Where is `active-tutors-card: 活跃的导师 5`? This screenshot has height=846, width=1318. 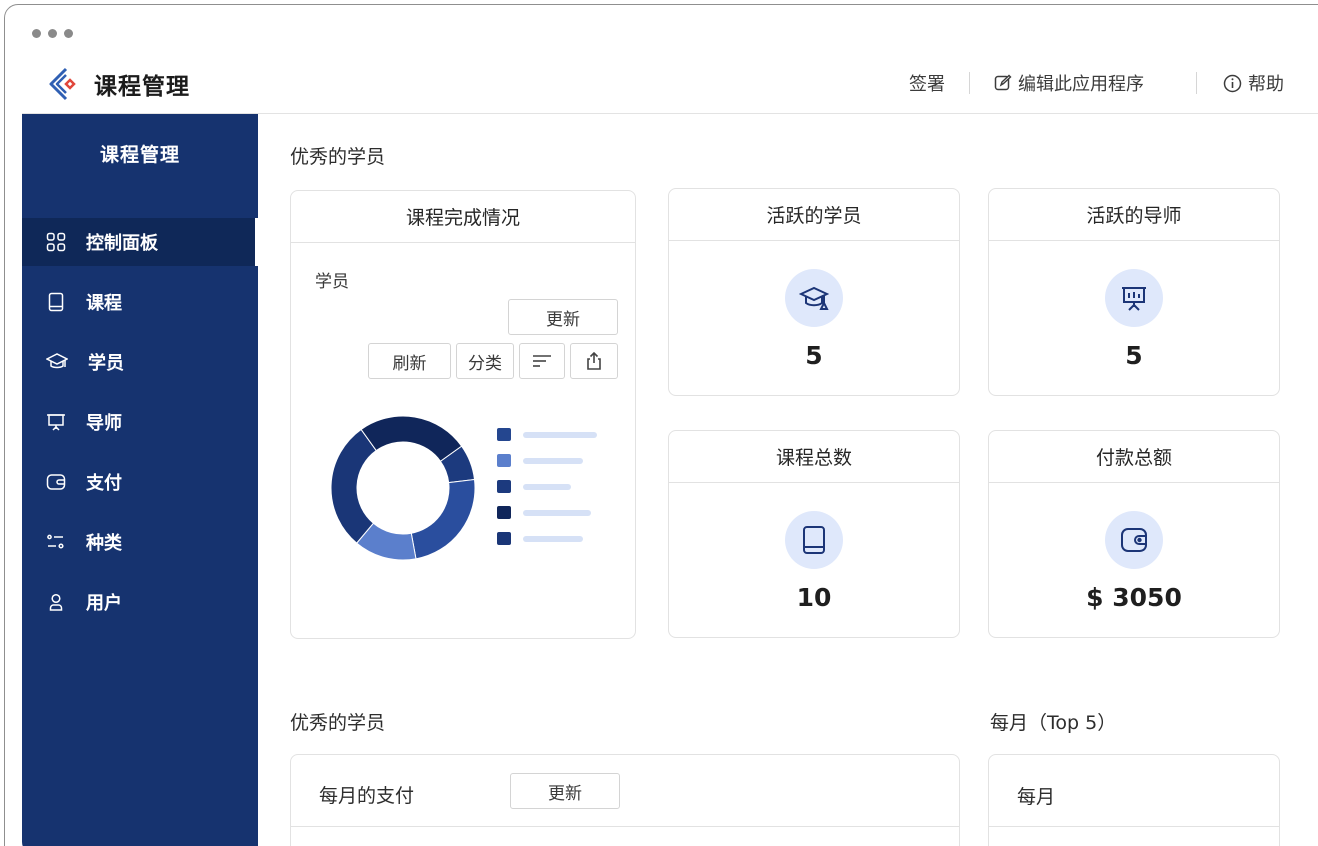 active-tutors-card: 活跃的导师 5 is located at coordinates (1134, 292).